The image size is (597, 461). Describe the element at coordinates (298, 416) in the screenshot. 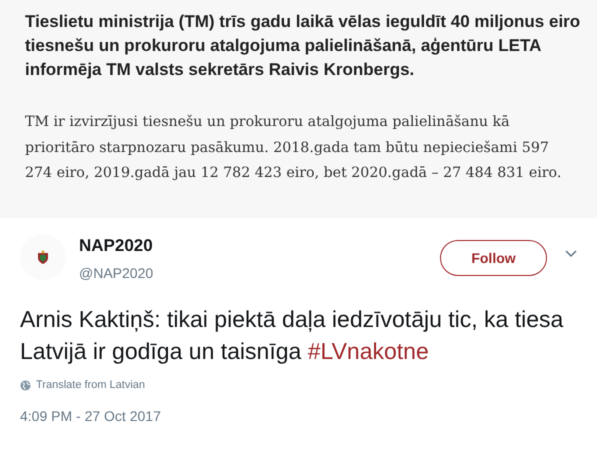

I see `tweet-timestamp: 4:09 PM - 27 Oct 2017` at that location.